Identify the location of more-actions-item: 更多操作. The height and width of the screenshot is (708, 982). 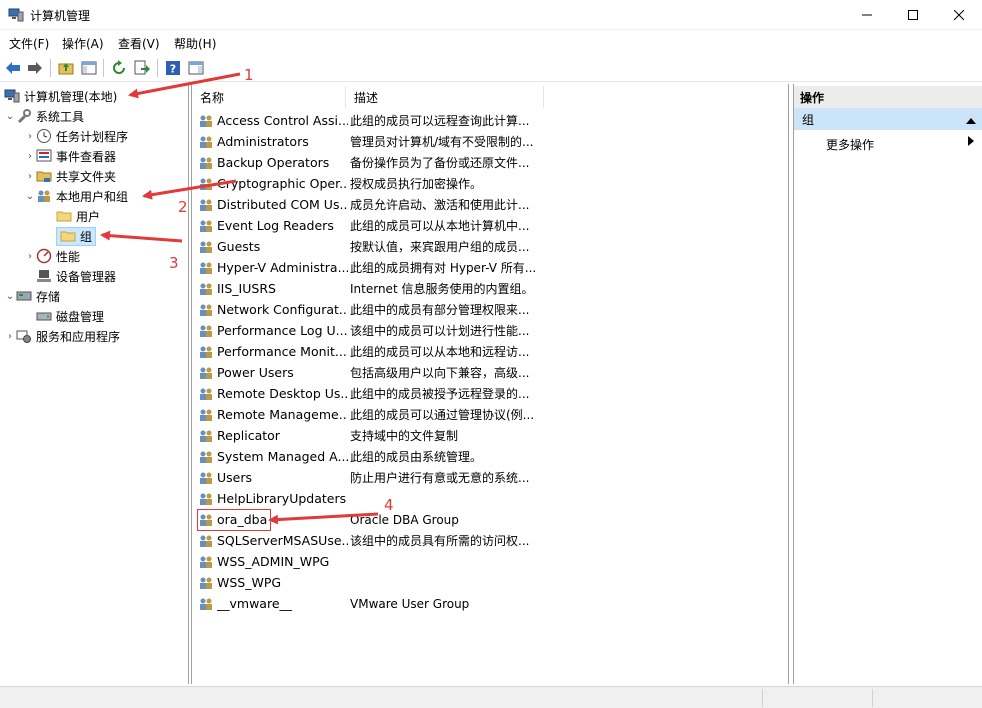
(850, 144).